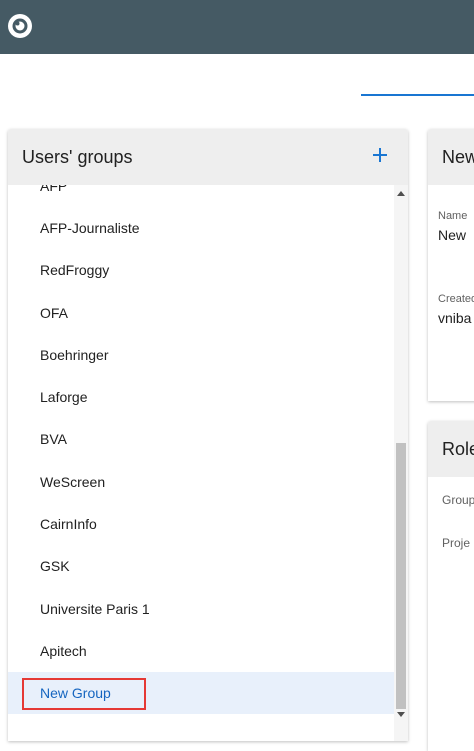  Describe the element at coordinates (201, 693) in the screenshot. I see `list-item-new-group: New Group` at that location.